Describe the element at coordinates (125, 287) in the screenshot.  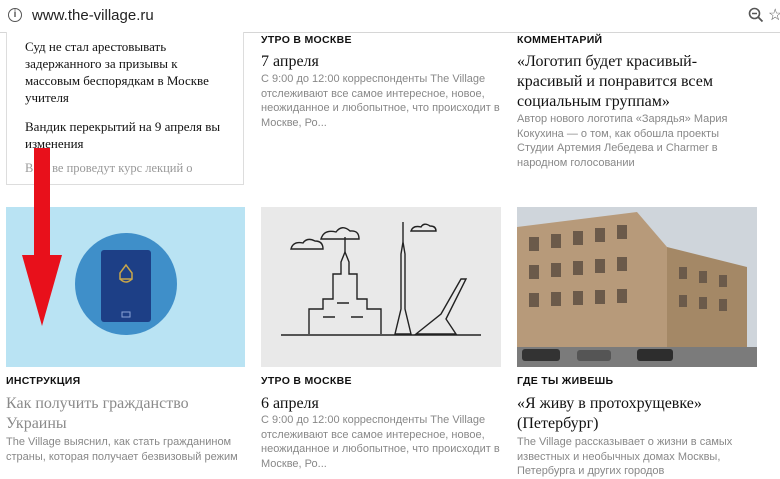
I see `passport-illustration` at that location.